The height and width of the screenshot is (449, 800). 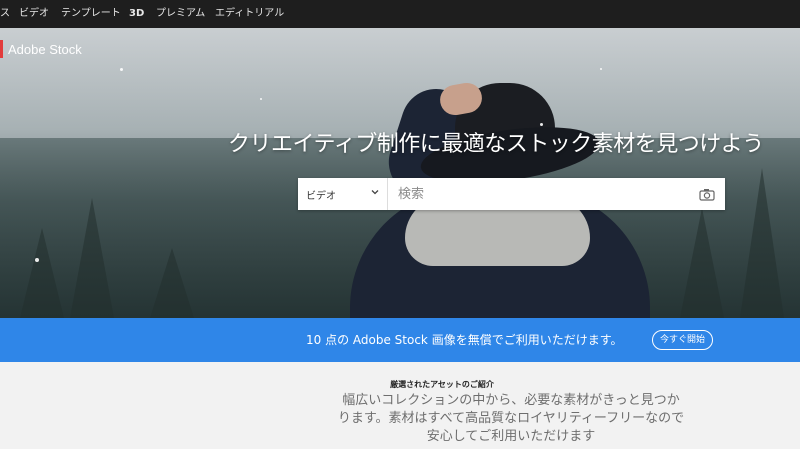 I want to click on nav-item-templates: テンプレート, so click(x=91, y=14).